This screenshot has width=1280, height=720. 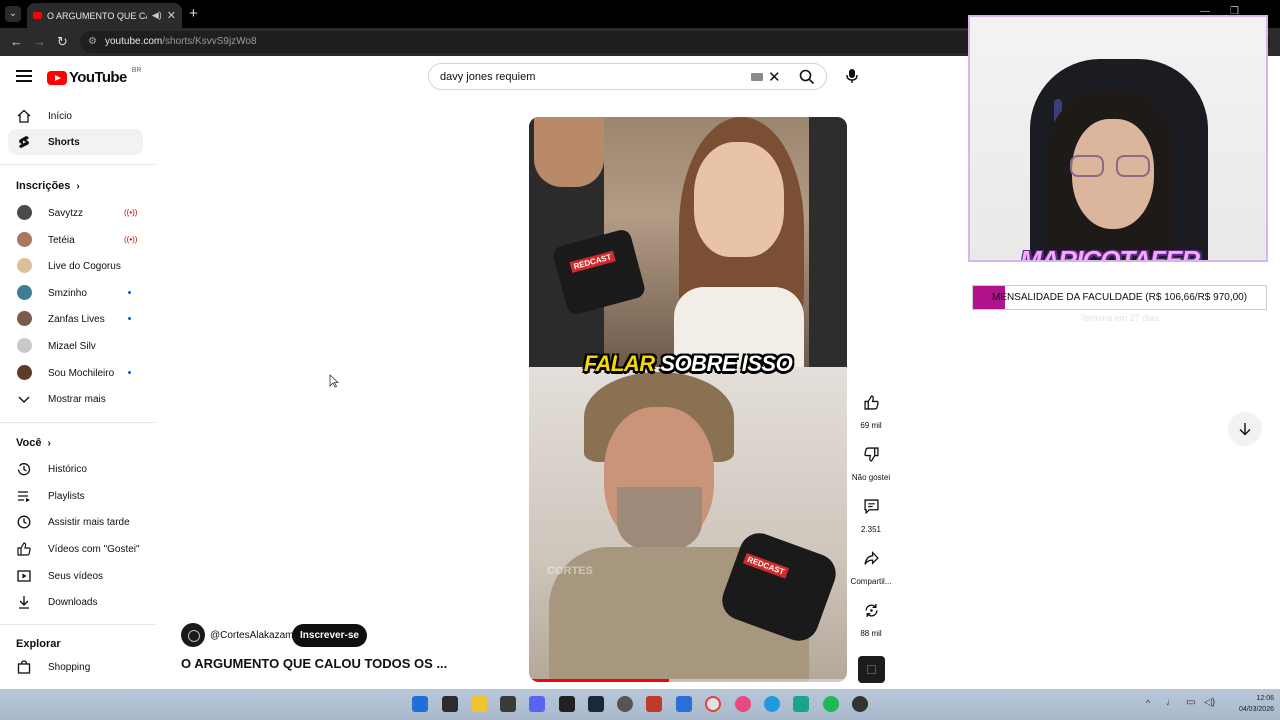 What do you see at coordinates (94, 549) in the screenshot?
I see `sidebar-item-label: Vídeos com "Gostei"` at bounding box center [94, 549].